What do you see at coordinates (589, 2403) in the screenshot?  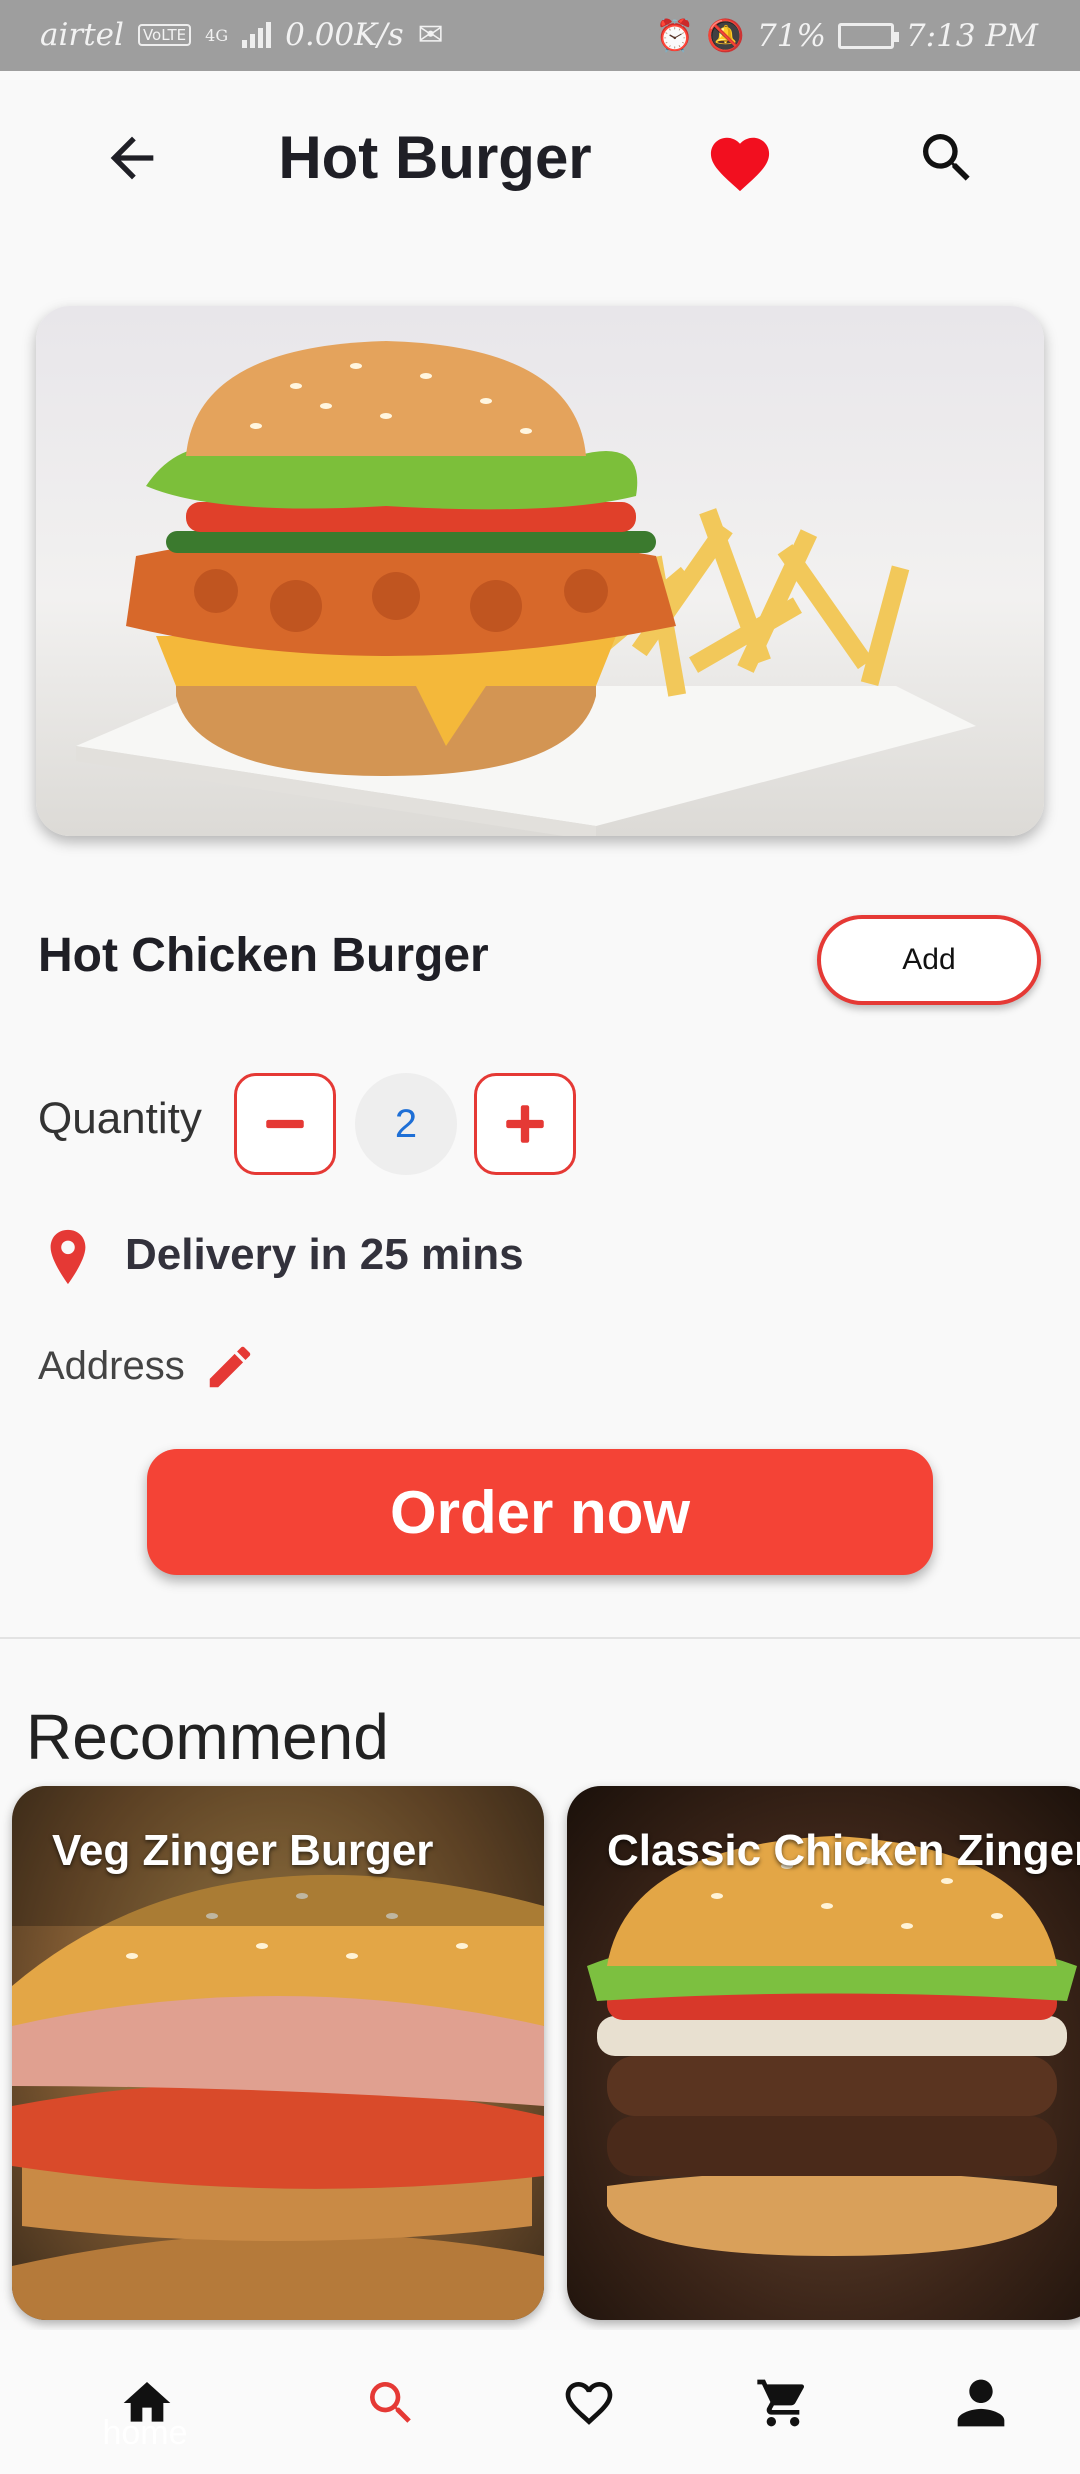 I see `heart-outline-icon` at bounding box center [589, 2403].